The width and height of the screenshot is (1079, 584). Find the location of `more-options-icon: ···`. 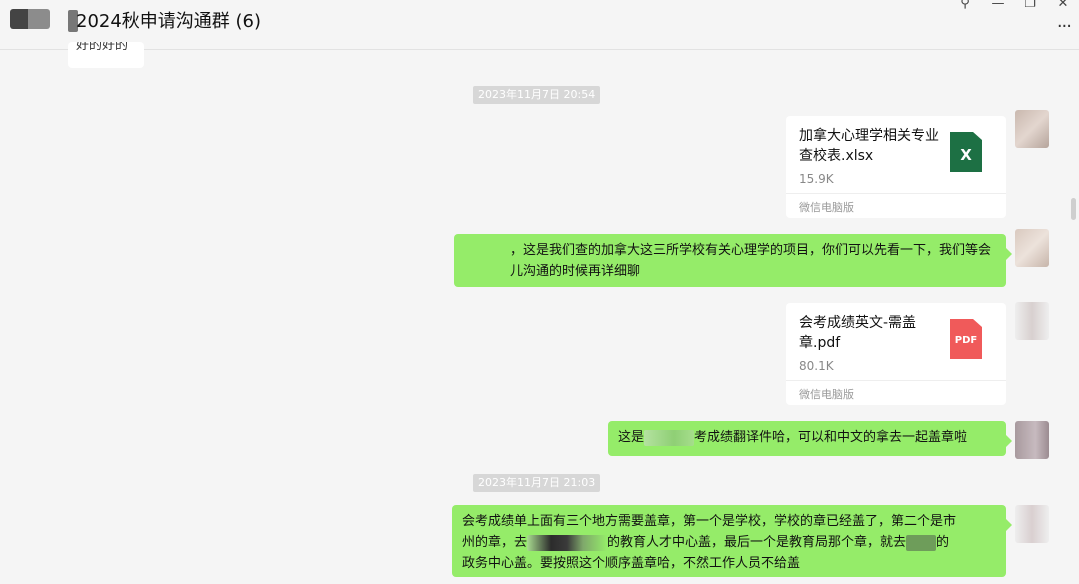

more-options-icon: ··· is located at coordinates (1064, 26).